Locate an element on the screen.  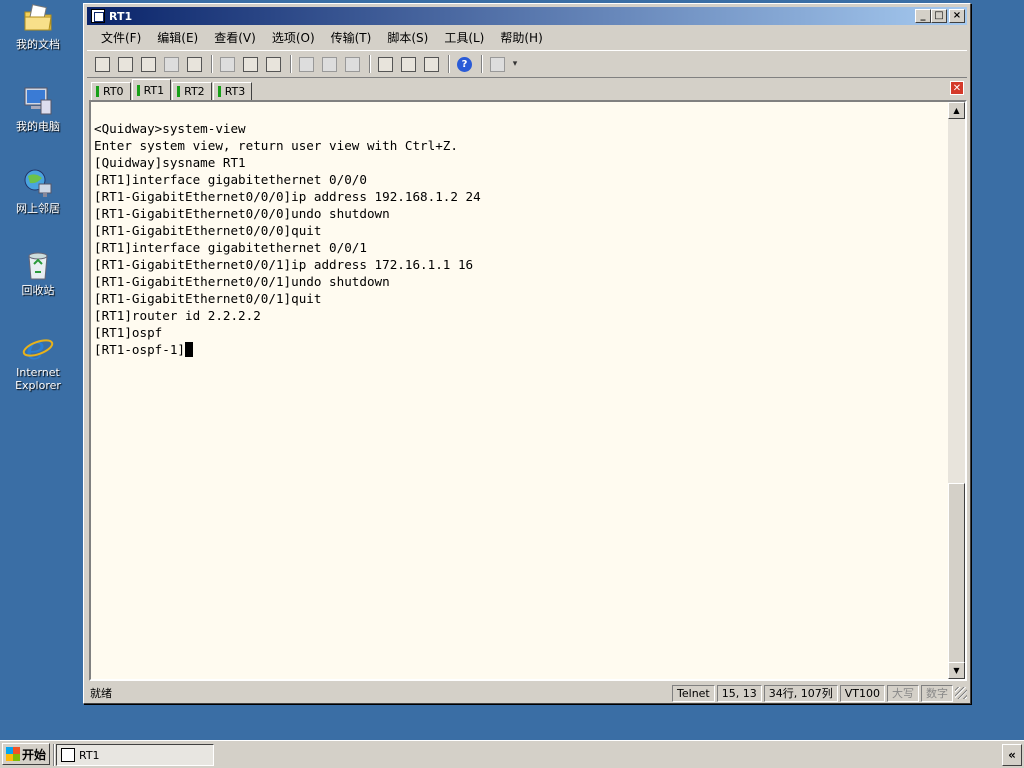
sftp-button is located at coordinates (497, 64).